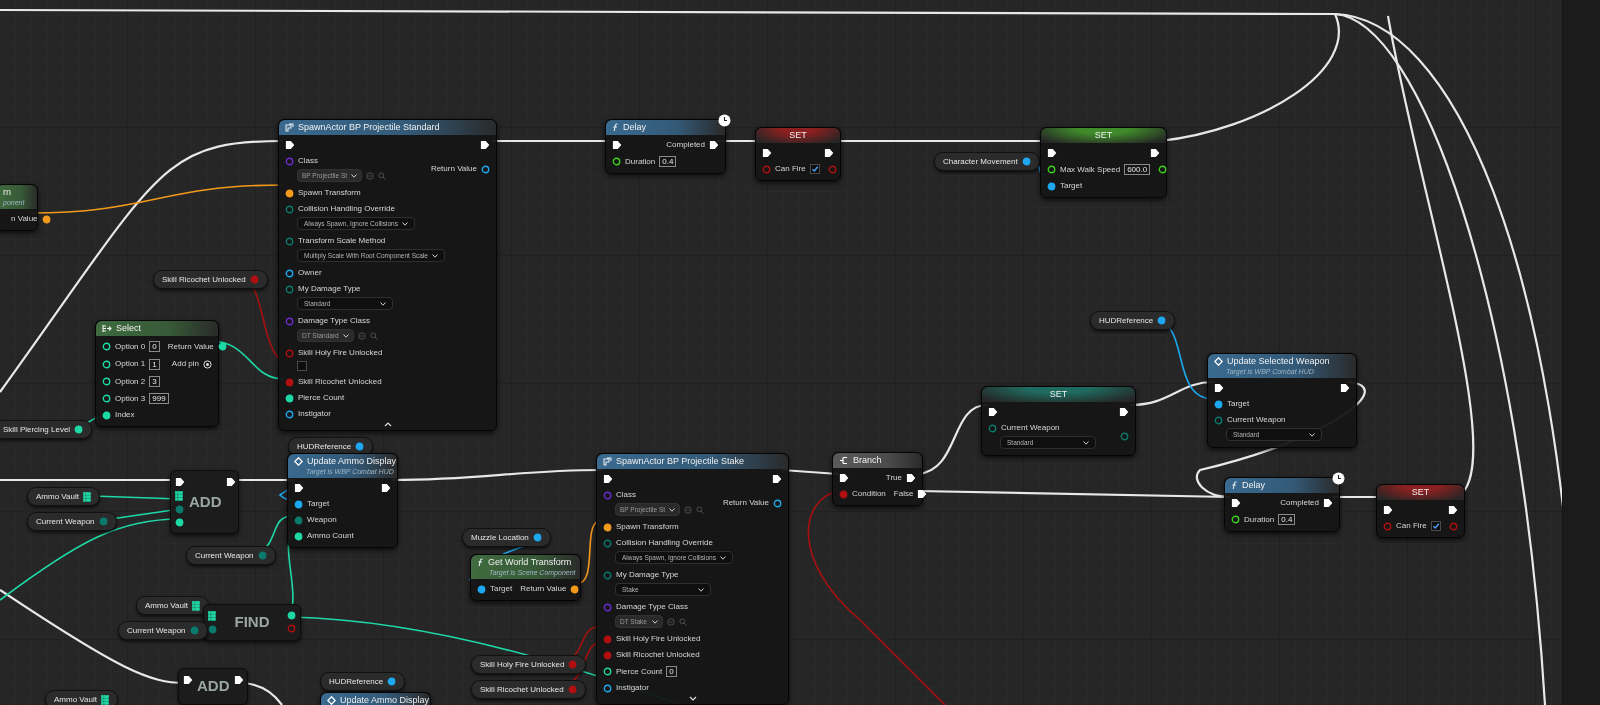 This screenshot has height=705, width=1600. What do you see at coordinates (159, 398) in the screenshot?
I see `value-field: 999` at bounding box center [159, 398].